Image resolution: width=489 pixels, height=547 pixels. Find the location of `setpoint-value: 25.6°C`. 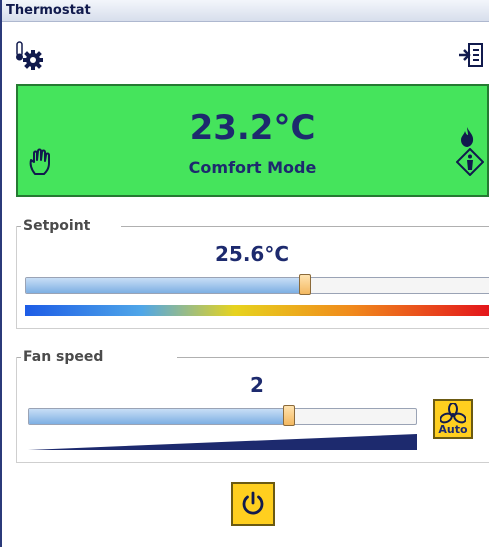

setpoint-value: 25.6°C is located at coordinates (252, 254).